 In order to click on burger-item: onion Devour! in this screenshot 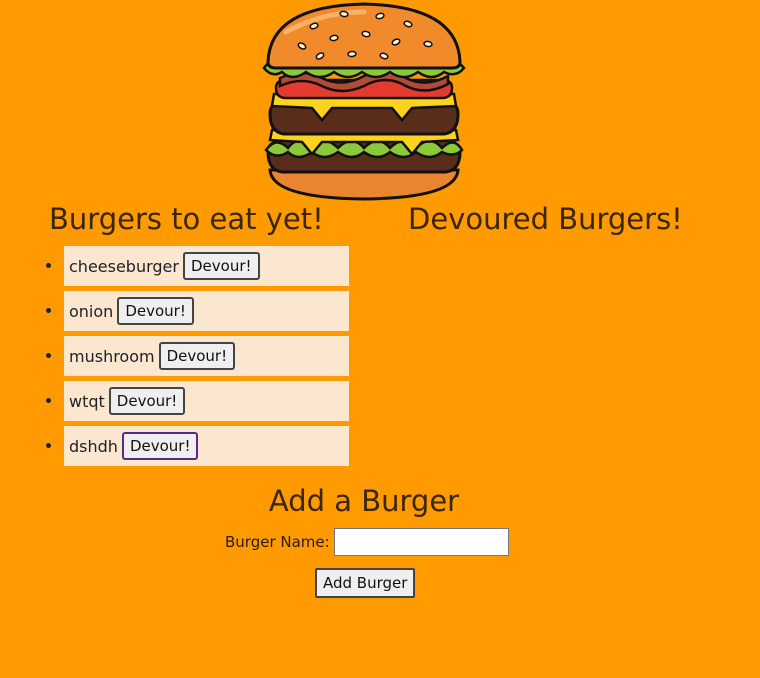, I will do `click(197, 311)`.